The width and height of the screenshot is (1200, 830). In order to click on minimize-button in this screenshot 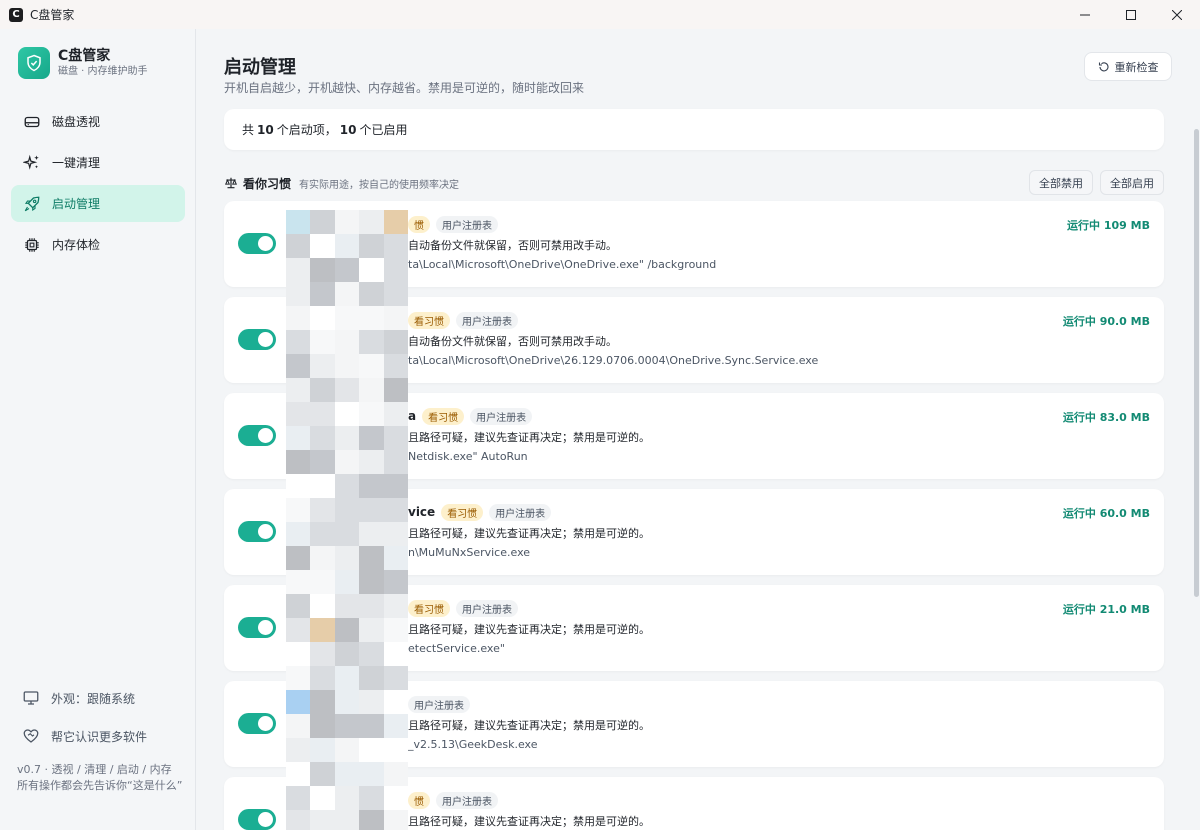, I will do `click(1085, 14)`.